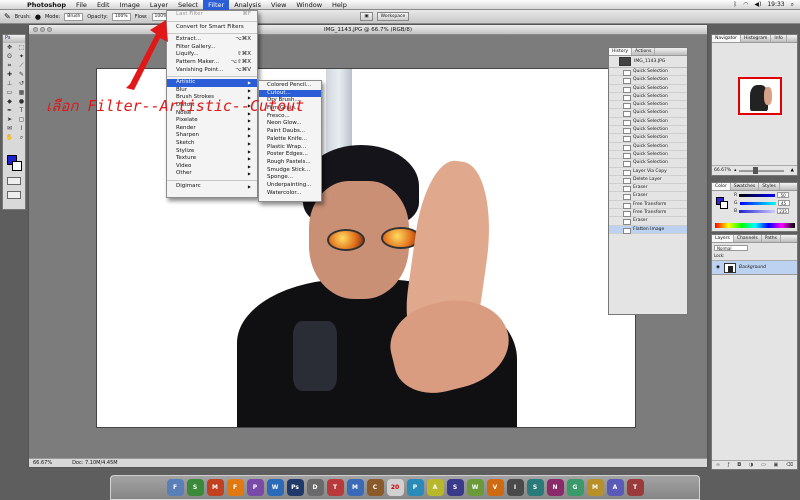 The image size is (800, 500). What do you see at coordinates (727, 38) in the screenshot?
I see `tab-navigator: Navigator` at bounding box center [727, 38].